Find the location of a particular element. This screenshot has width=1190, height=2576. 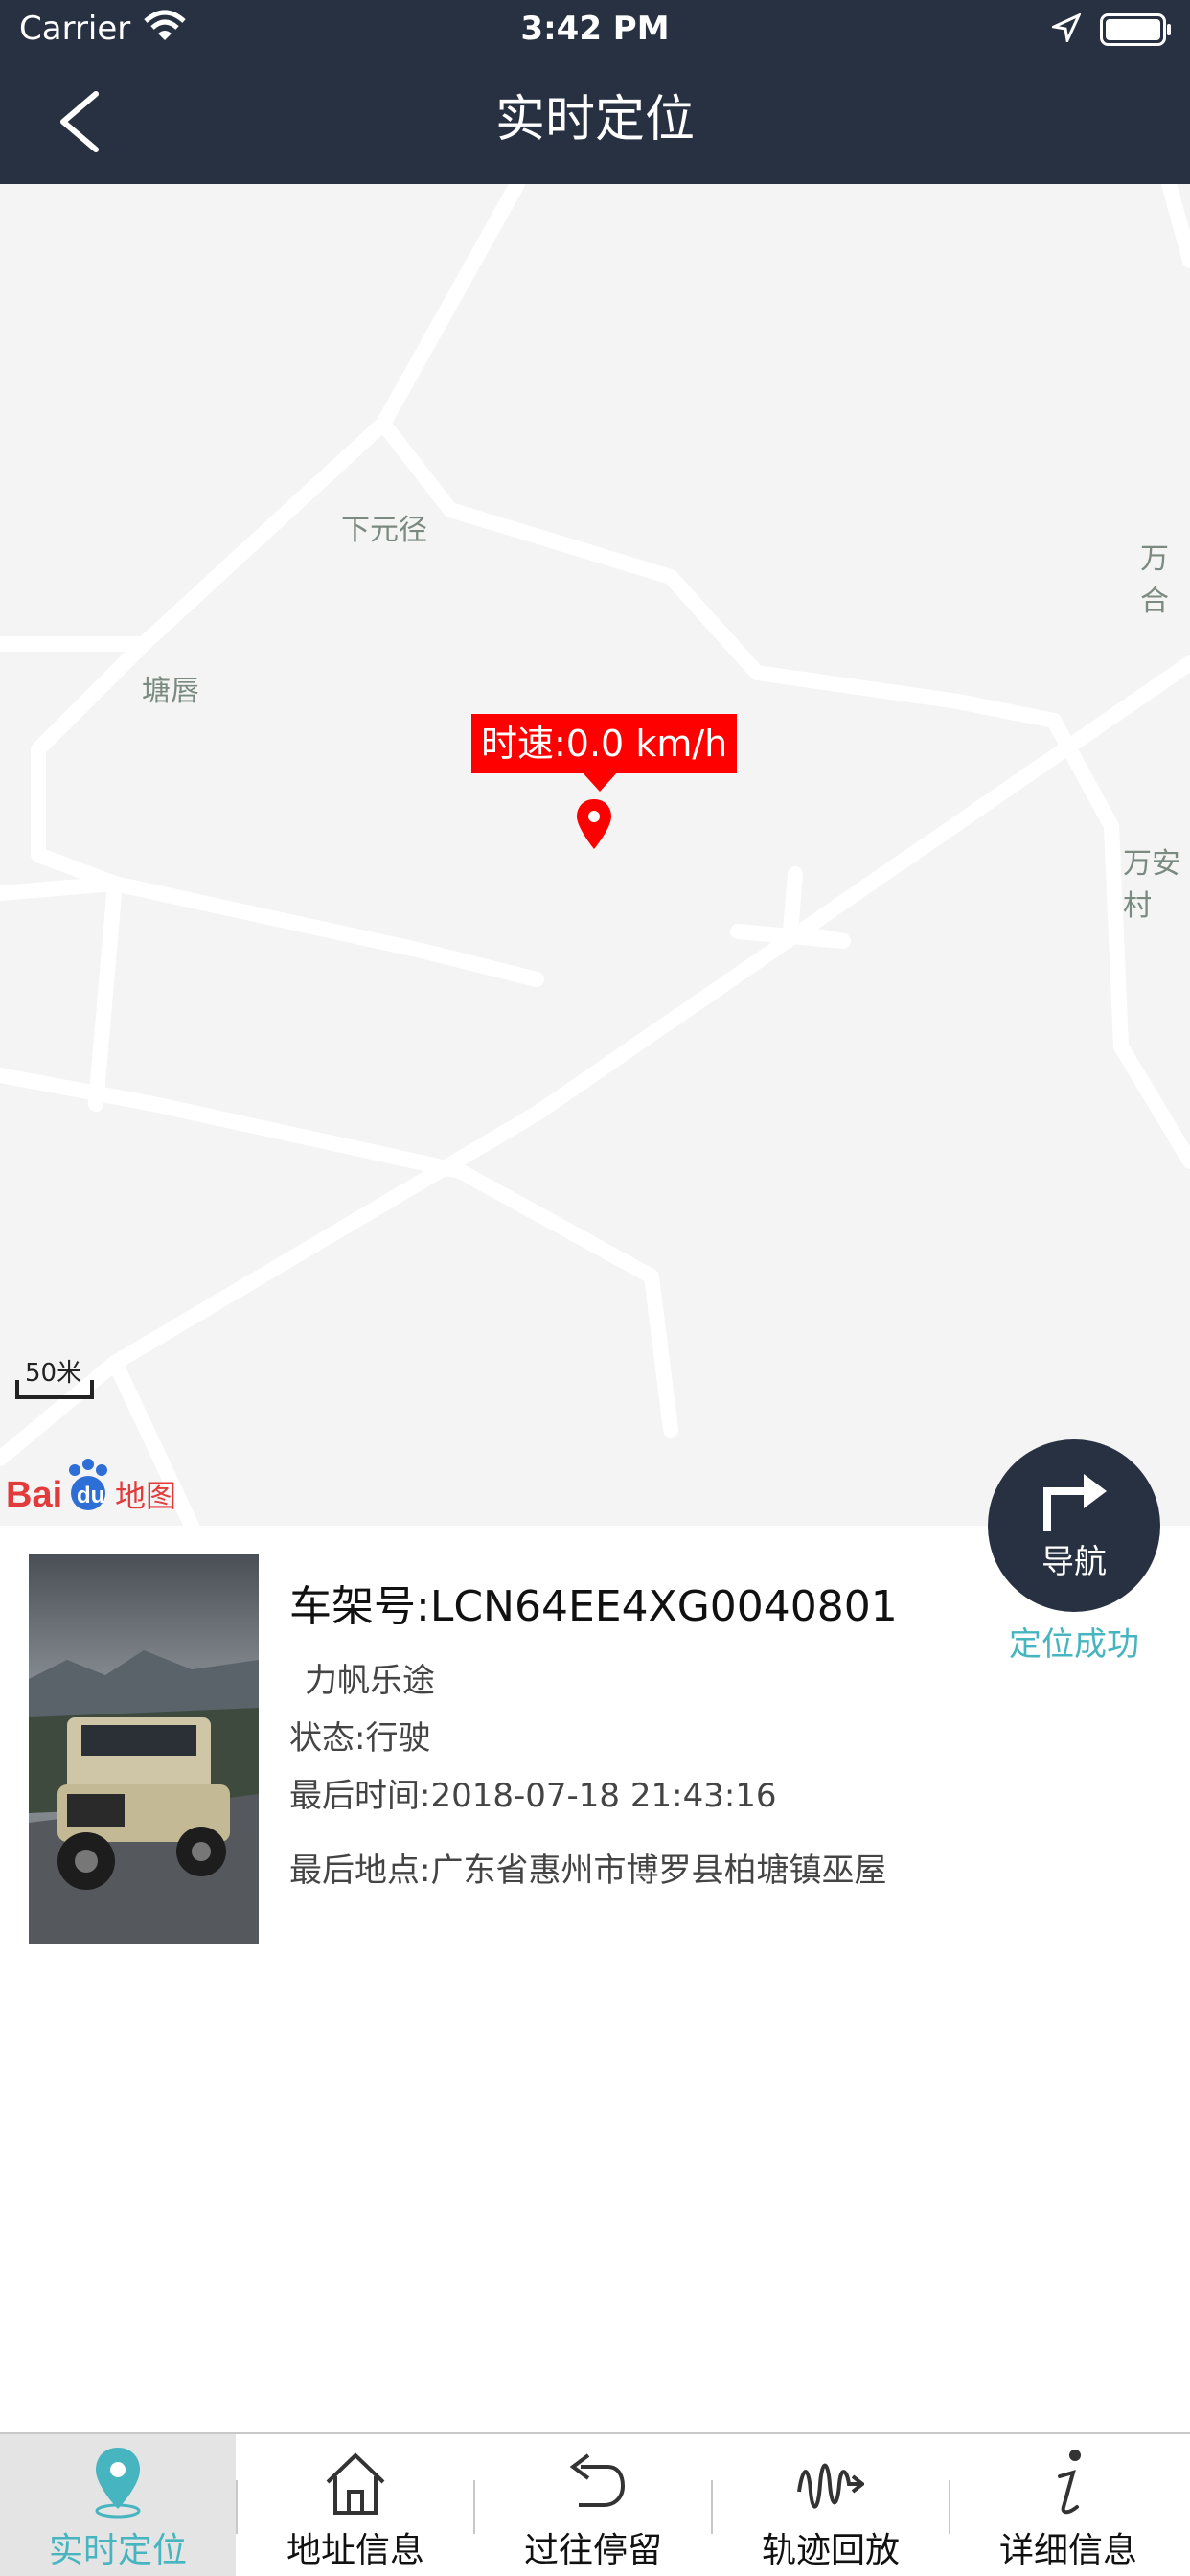

tab-detail-info: 详细信息 is located at coordinates (1068, 2505).